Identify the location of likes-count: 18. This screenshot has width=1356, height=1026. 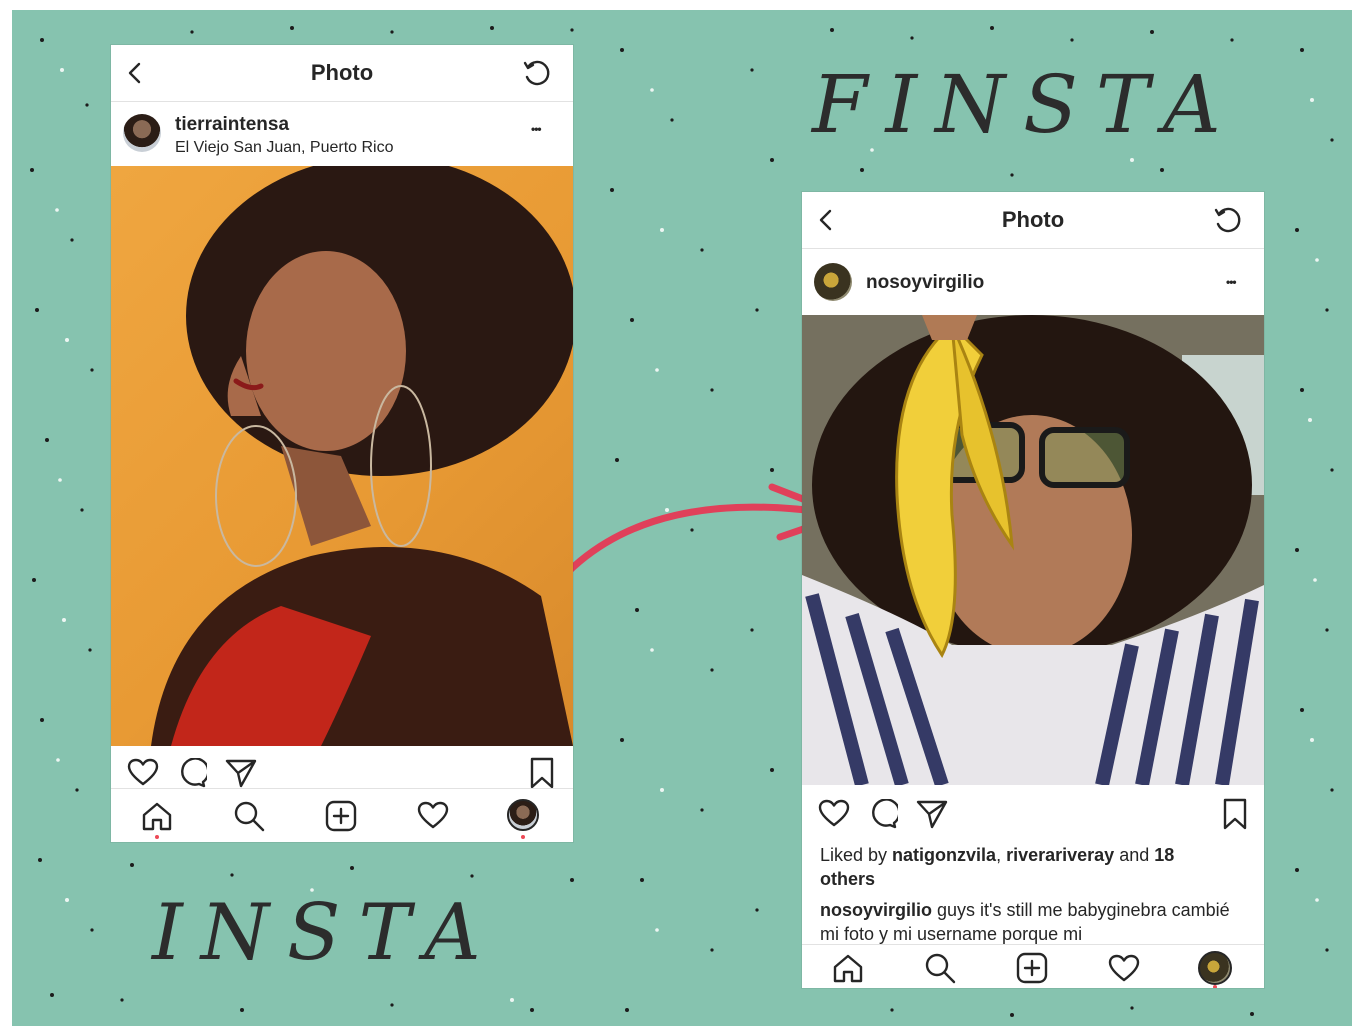
(1164, 855).